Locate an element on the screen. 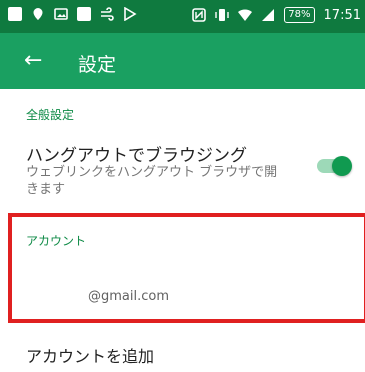 Image resolution: width=365 pixels, height=372 pixels. signal-icon is located at coordinates (268, 15).